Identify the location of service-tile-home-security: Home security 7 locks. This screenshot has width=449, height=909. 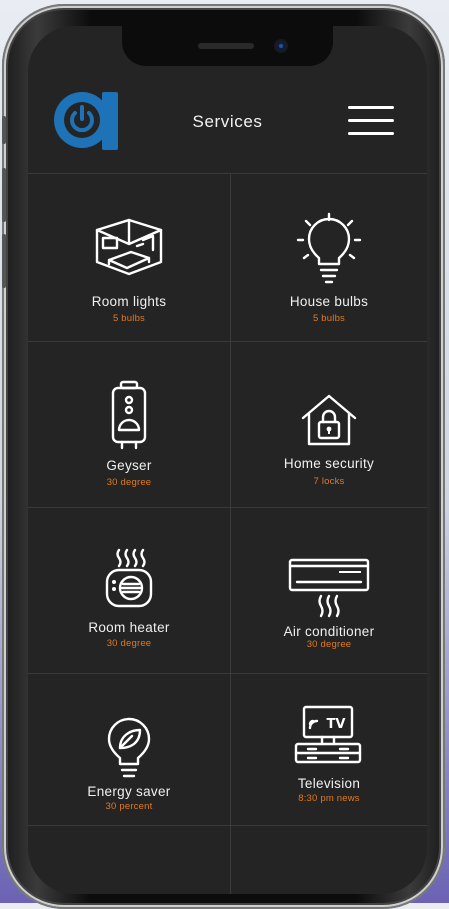
(329, 424).